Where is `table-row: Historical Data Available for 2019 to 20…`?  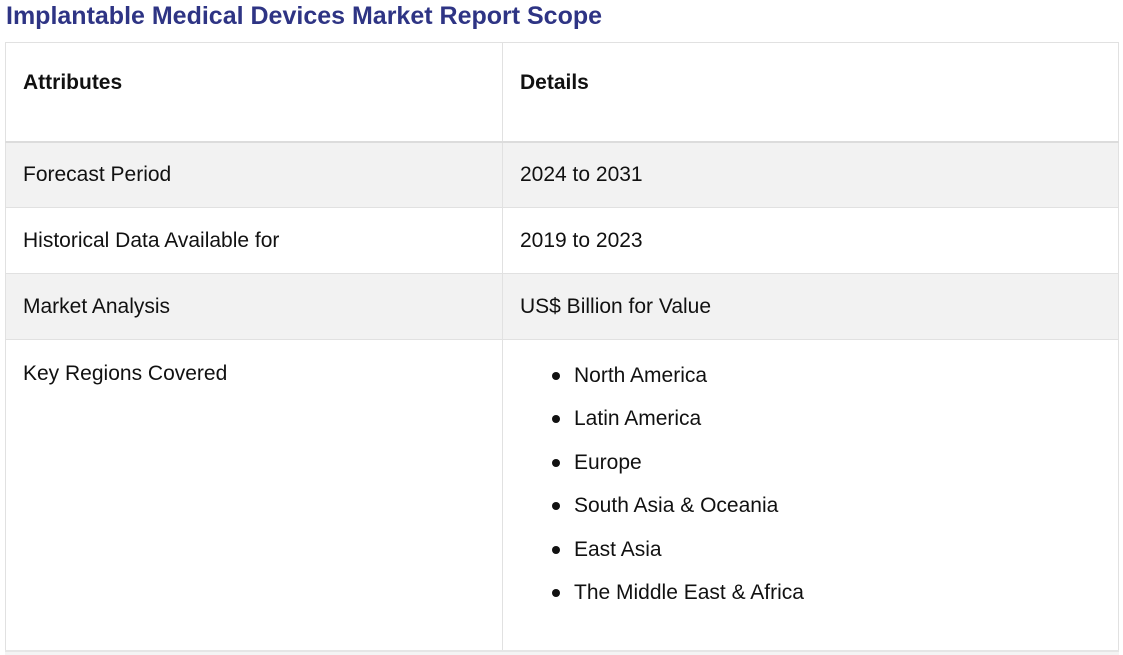
table-row: Historical Data Available for 2019 to 20… is located at coordinates (562, 240).